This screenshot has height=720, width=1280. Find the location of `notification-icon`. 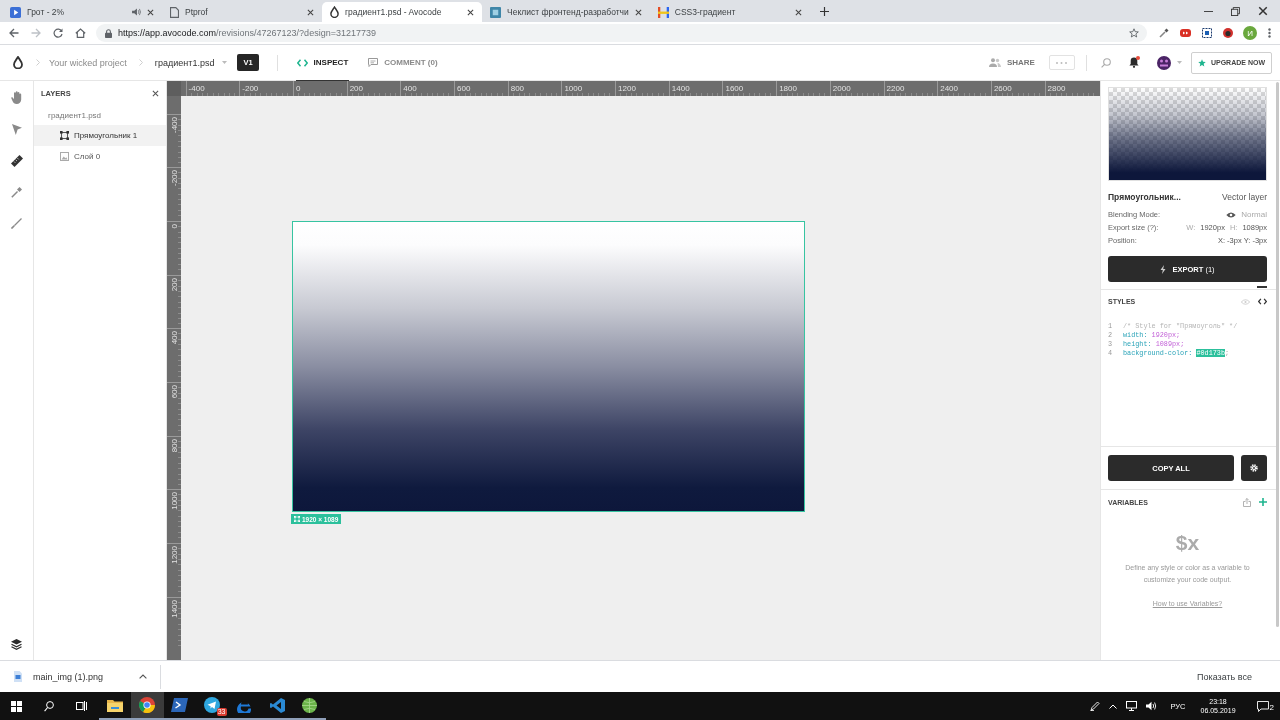

notification-icon is located at coordinates (1262, 706).